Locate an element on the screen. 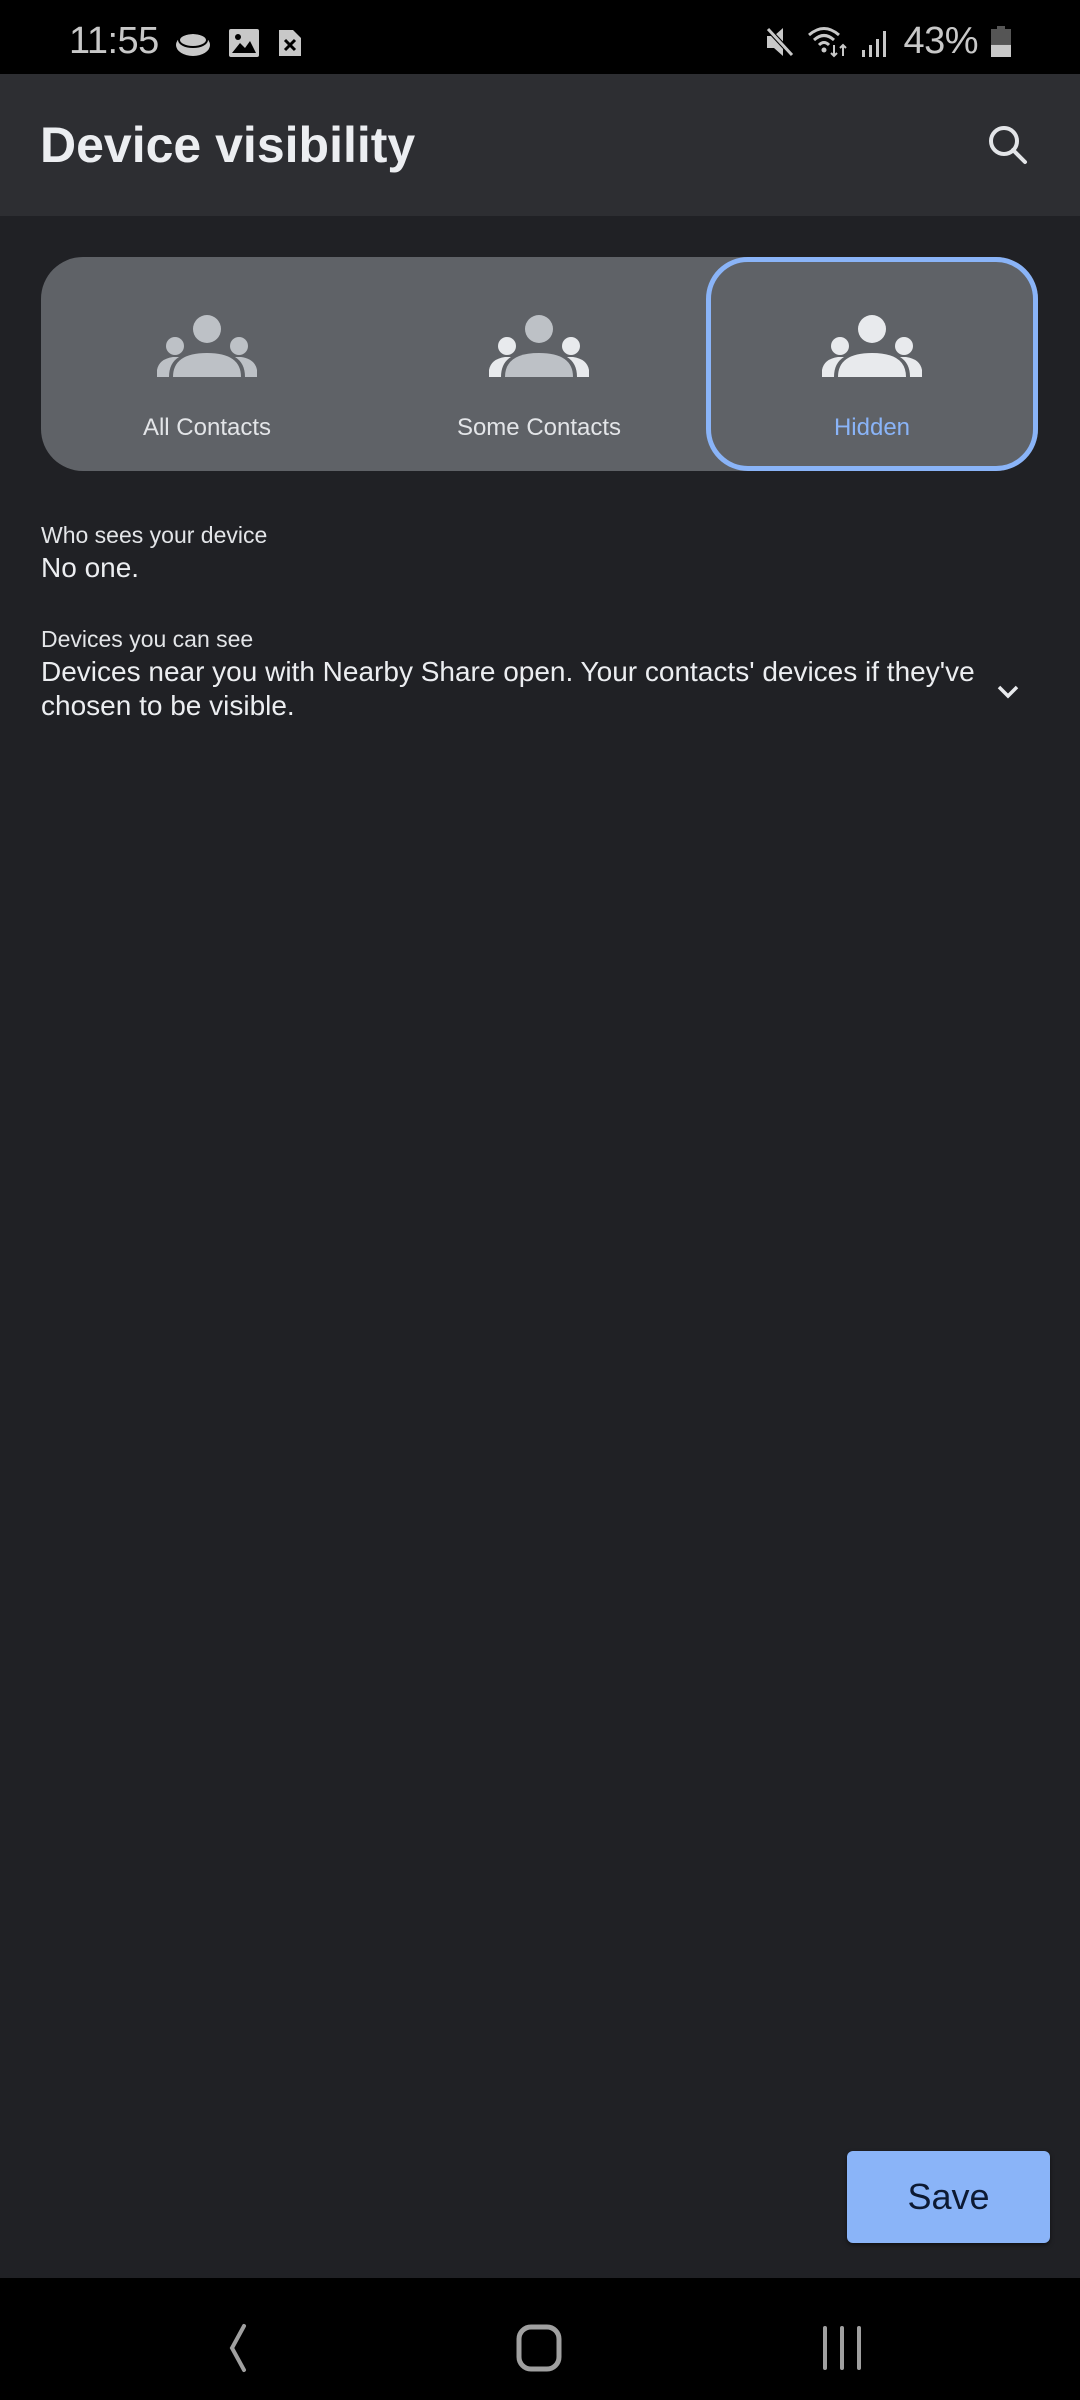 Image resolution: width=1080 pixels, height=2400 pixels. status-right: 43% is located at coordinates (888, 41).